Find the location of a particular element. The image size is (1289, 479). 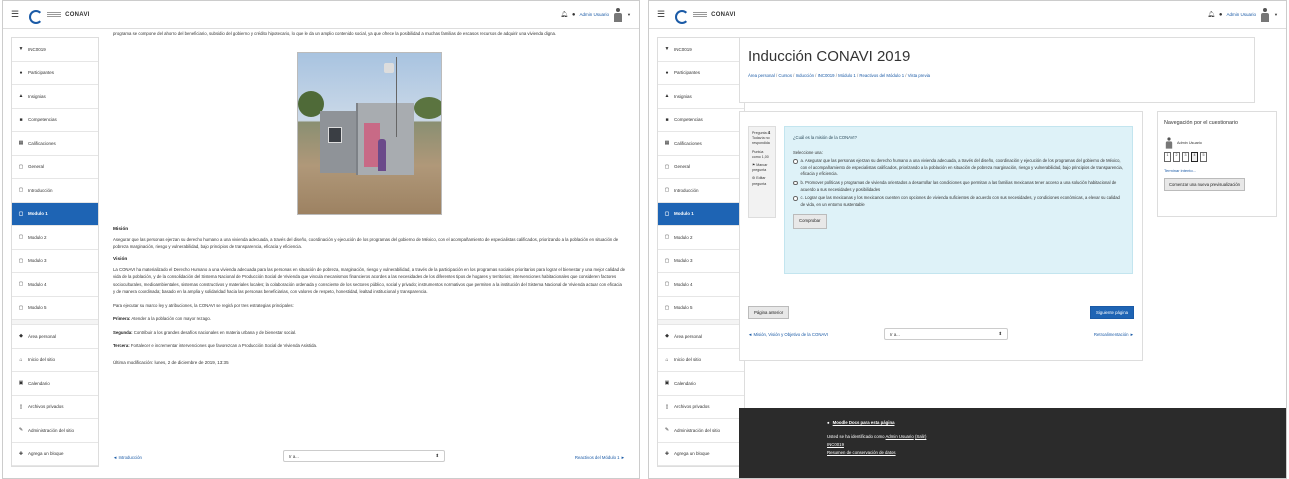

next-page-button: Siguiente página is located at coordinates (1111, 312).